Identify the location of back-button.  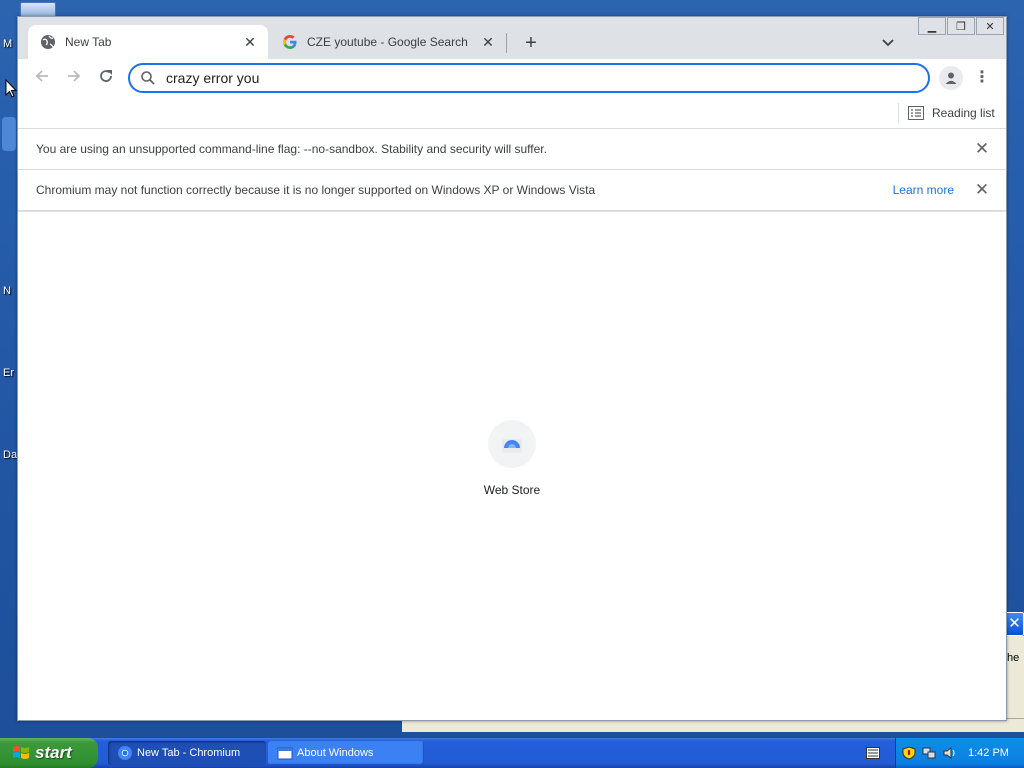
(42, 78).